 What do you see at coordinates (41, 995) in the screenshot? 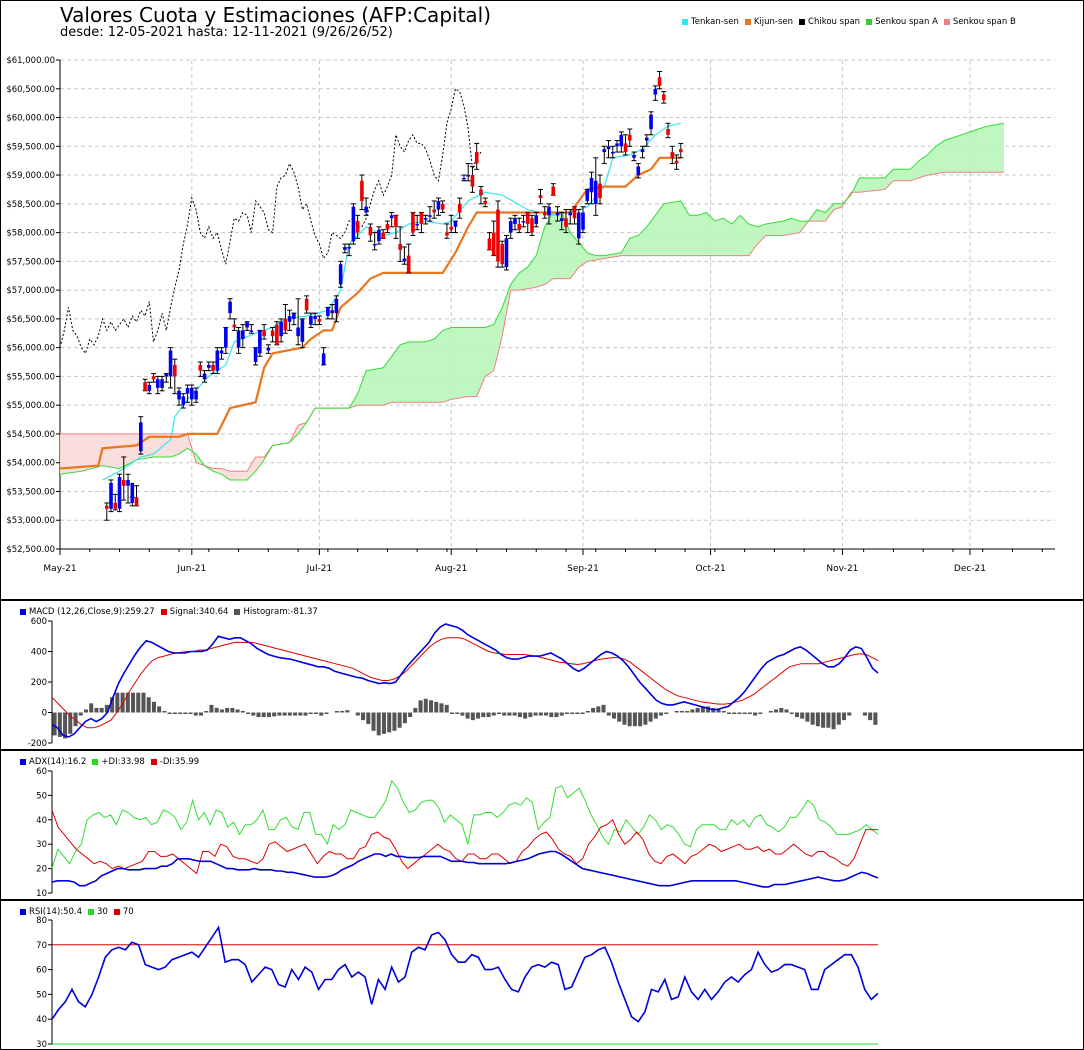
I see `indicator-y-tick-label: 50` at bounding box center [41, 995].